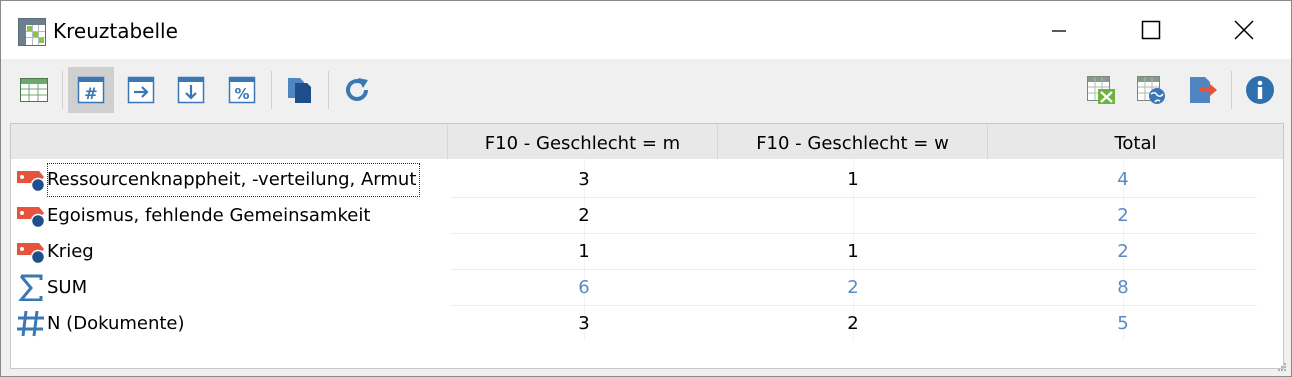 The width and height of the screenshot is (1292, 377). What do you see at coordinates (1123, 288) in the screenshot?
I see `cell-total: 8` at bounding box center [1123, 288].